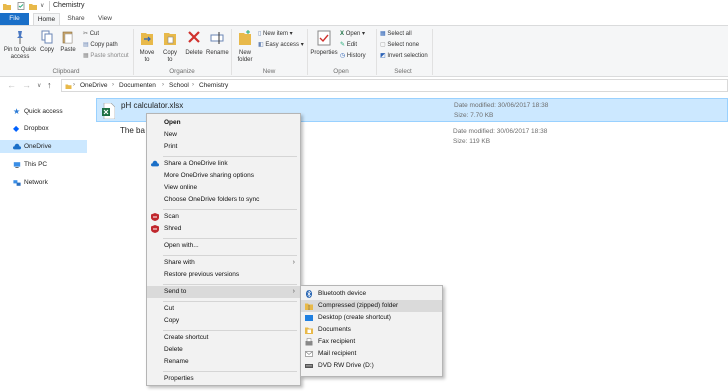 The image size is (728, 391). Describe the element at coordinates (68, 42) in the screenshot. I see `paste-button: Paste` at that location.